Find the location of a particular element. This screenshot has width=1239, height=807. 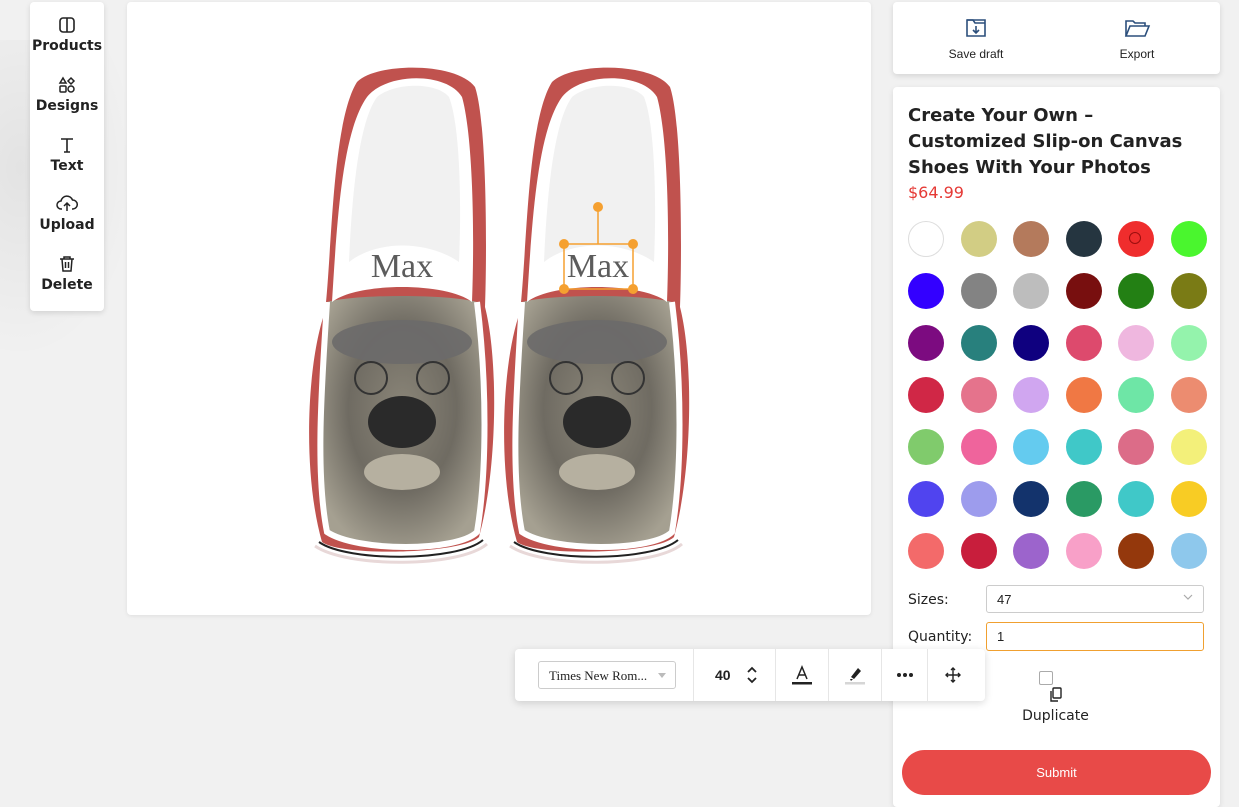

size-value: 47 is located at coordinates (1004, 599).